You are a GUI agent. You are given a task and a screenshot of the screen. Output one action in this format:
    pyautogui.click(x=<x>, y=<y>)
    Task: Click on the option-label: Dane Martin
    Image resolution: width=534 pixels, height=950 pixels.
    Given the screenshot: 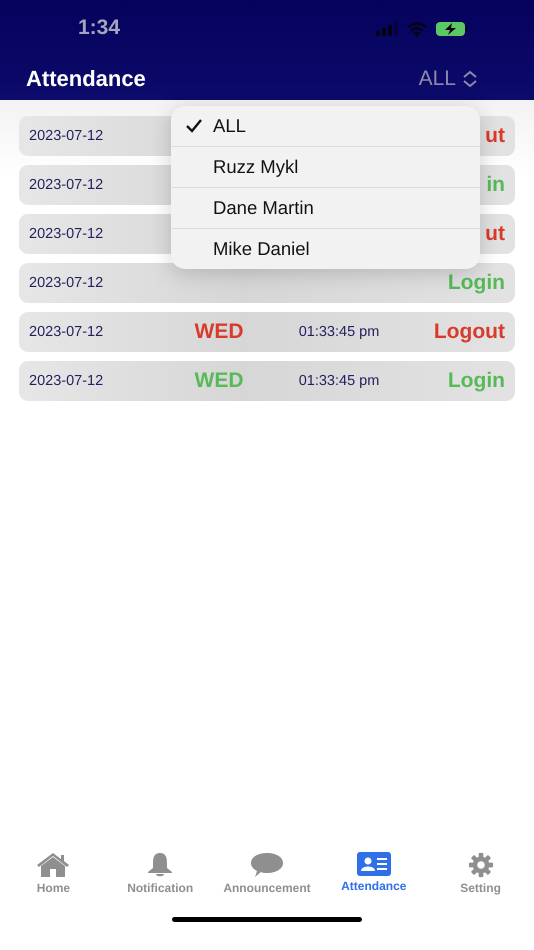 What is the action you would take?
    pyautogui.click(x=263, y=208)
    